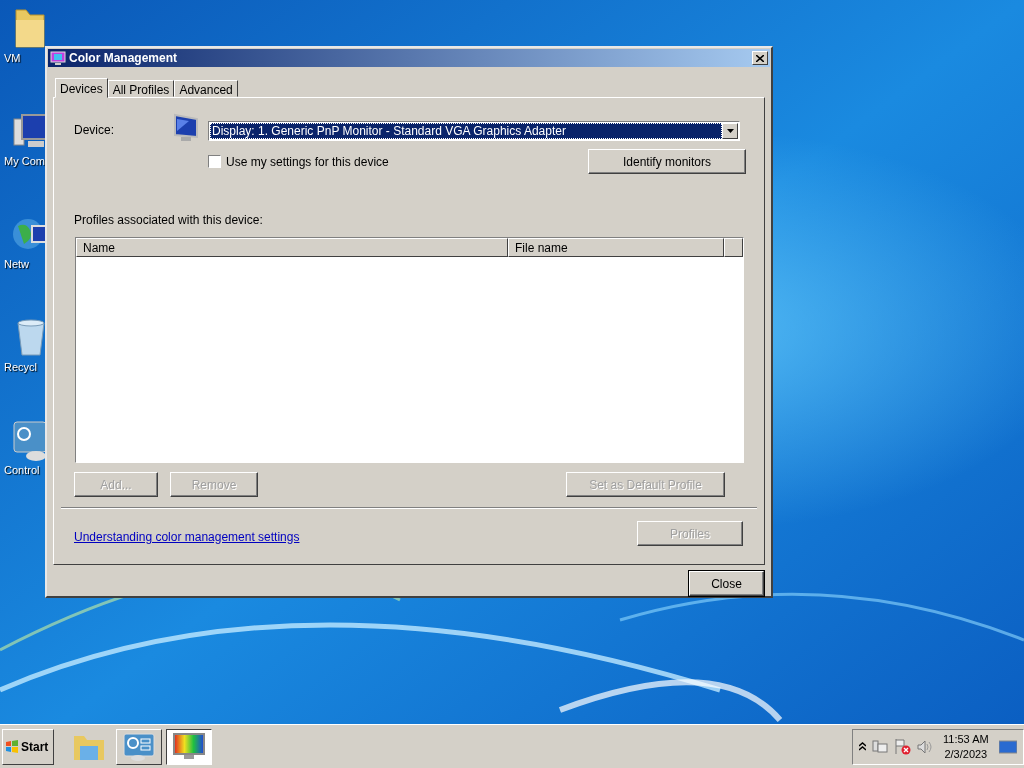 The image size is (1024, 768). Describe the element at coordinates (94, 129) in the screenshot. I see `device-label: Device:` at that location.